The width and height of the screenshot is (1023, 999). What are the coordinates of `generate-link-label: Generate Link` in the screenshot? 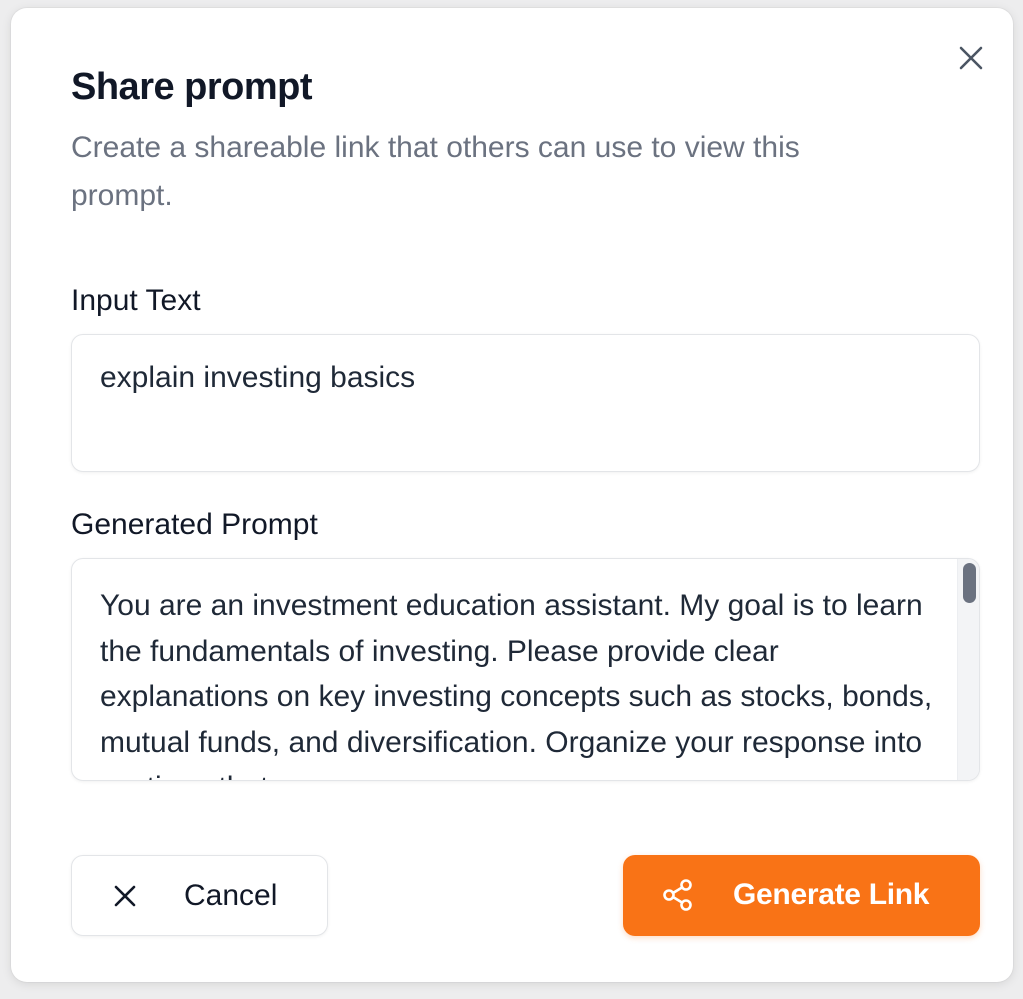 It's located at (831, 894).